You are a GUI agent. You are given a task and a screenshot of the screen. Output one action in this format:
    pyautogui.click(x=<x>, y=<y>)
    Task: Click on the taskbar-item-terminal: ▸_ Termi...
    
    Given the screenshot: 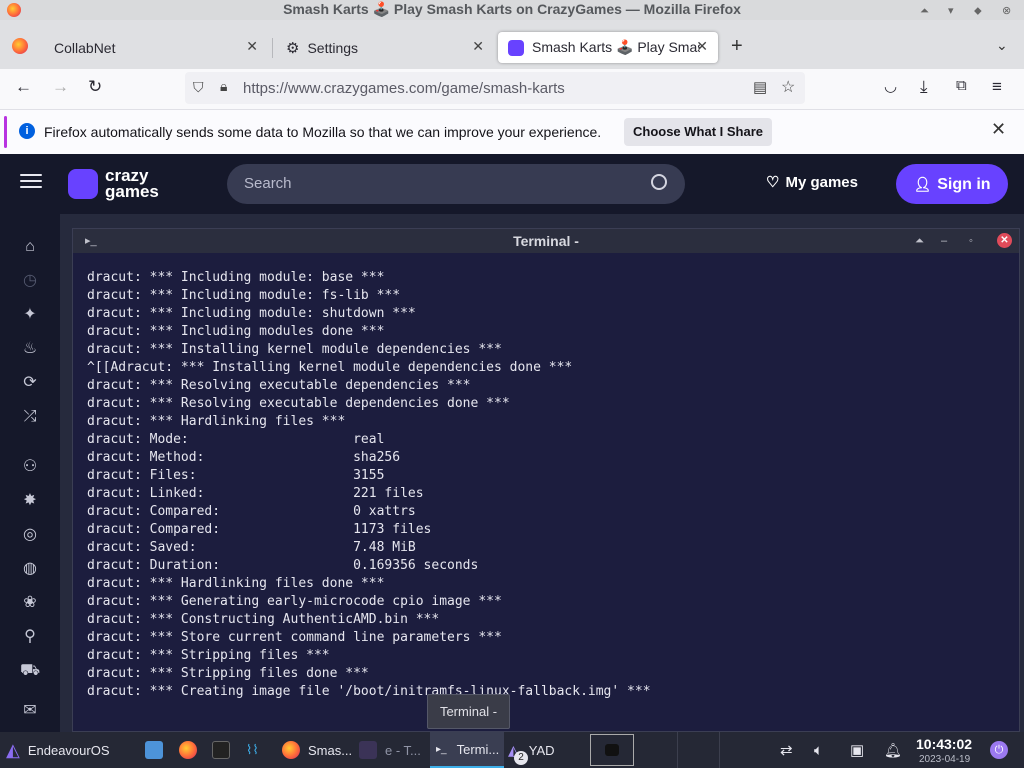 What is the action you would take?
    pyautogui.click(x=467, y=750)
    